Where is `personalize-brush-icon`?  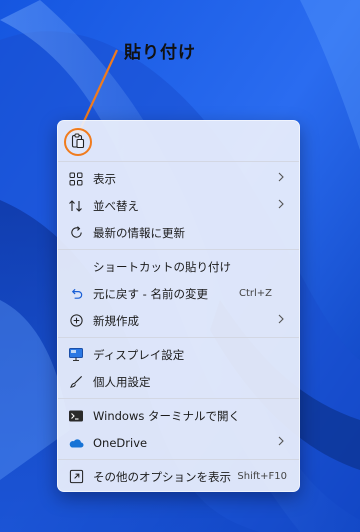
personalize-brush-icon is located at coordinates (76, 382).